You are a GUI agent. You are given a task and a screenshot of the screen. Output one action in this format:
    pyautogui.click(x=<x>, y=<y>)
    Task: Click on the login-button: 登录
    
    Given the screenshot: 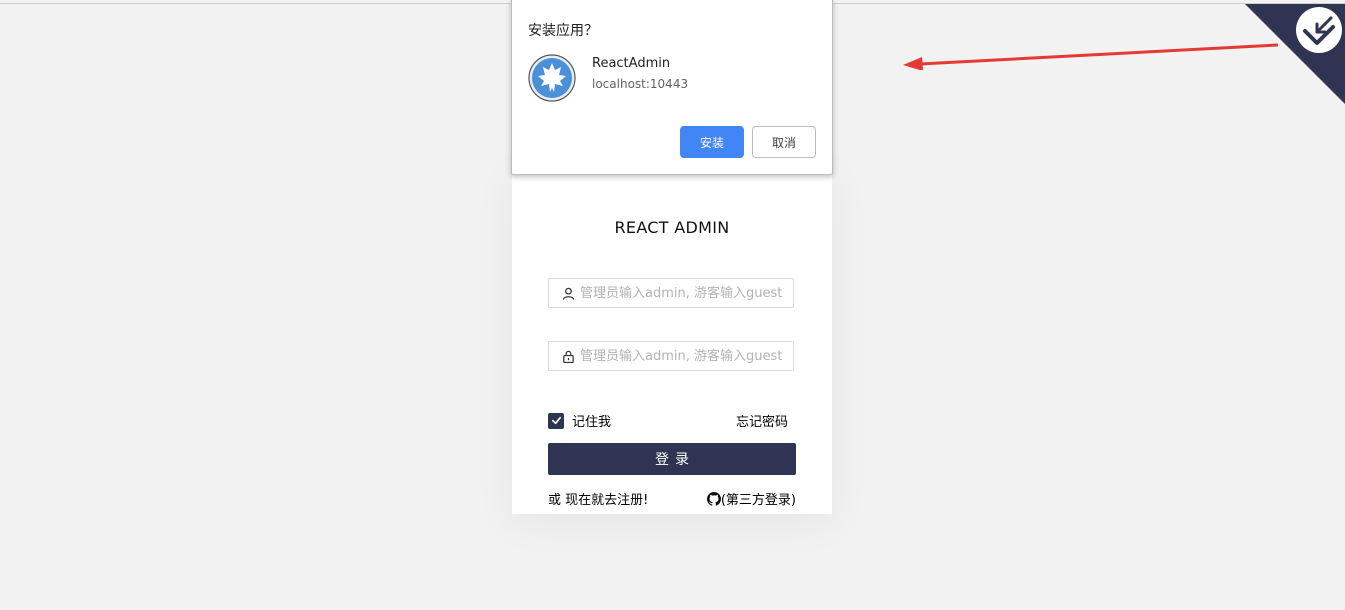 What is the action you would take?
    pyautogui.click(x=672, y=459)
    